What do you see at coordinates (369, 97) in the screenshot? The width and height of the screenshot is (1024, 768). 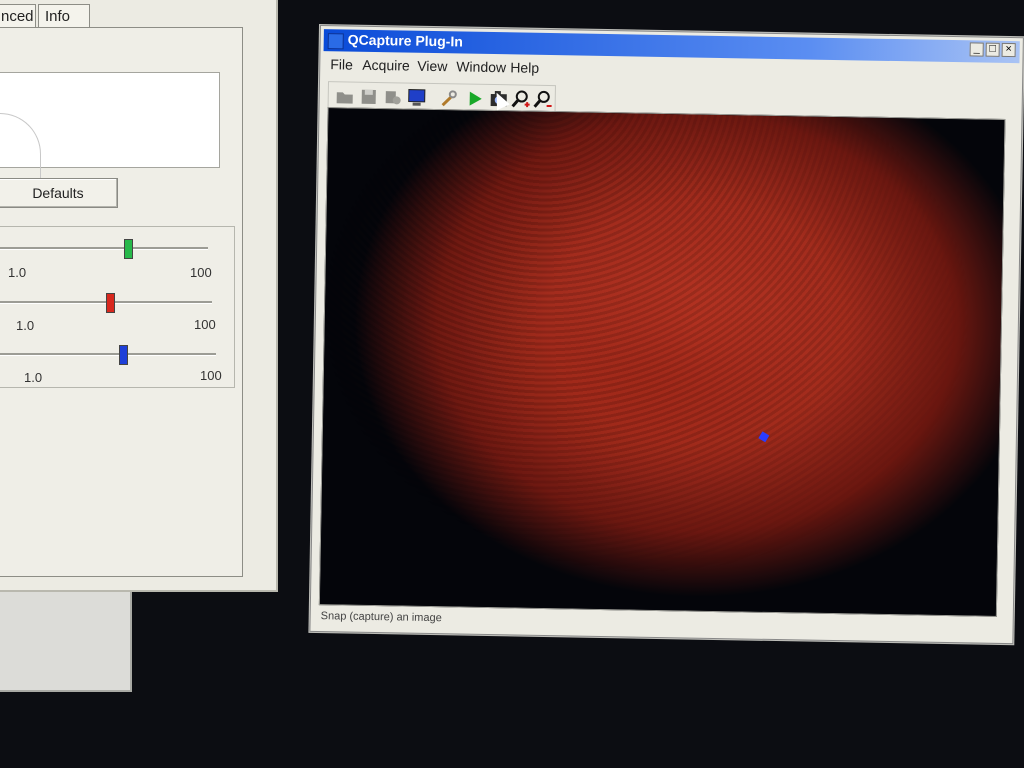 I see `save-icon` at bounding box center [369, 97].